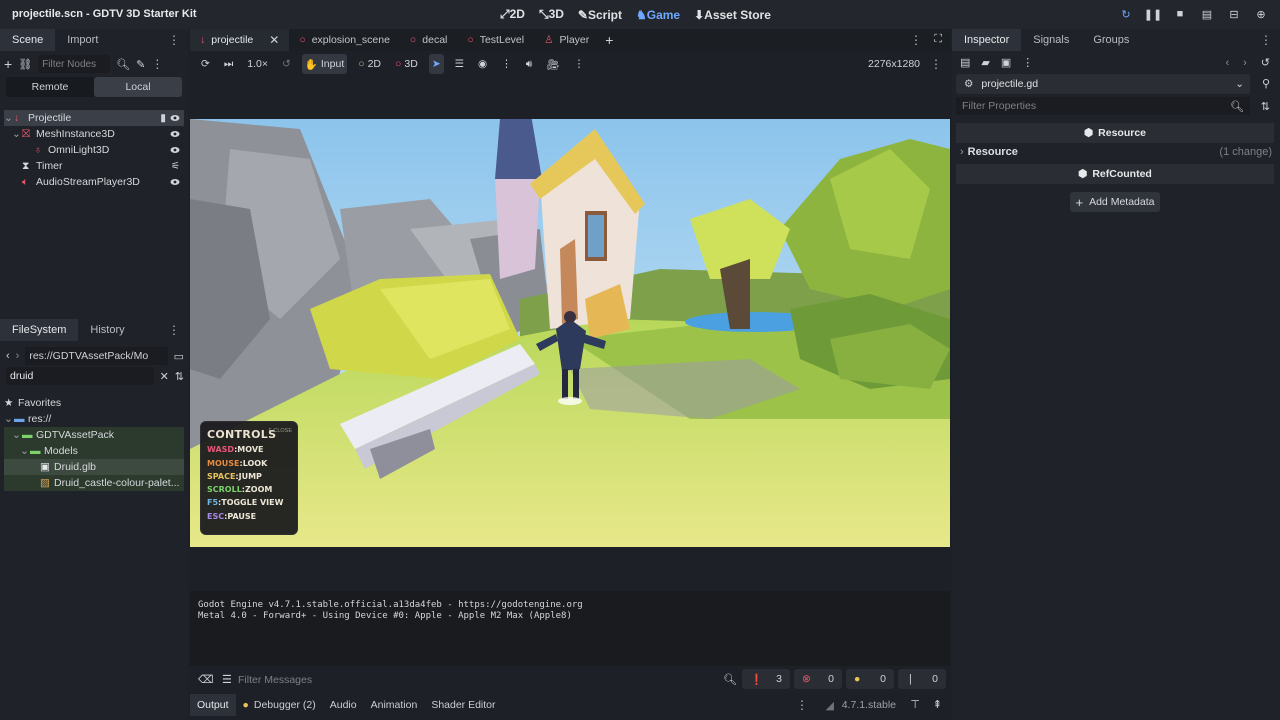  I want to click on camera-override-icon: ⟳, so click(205, 64).